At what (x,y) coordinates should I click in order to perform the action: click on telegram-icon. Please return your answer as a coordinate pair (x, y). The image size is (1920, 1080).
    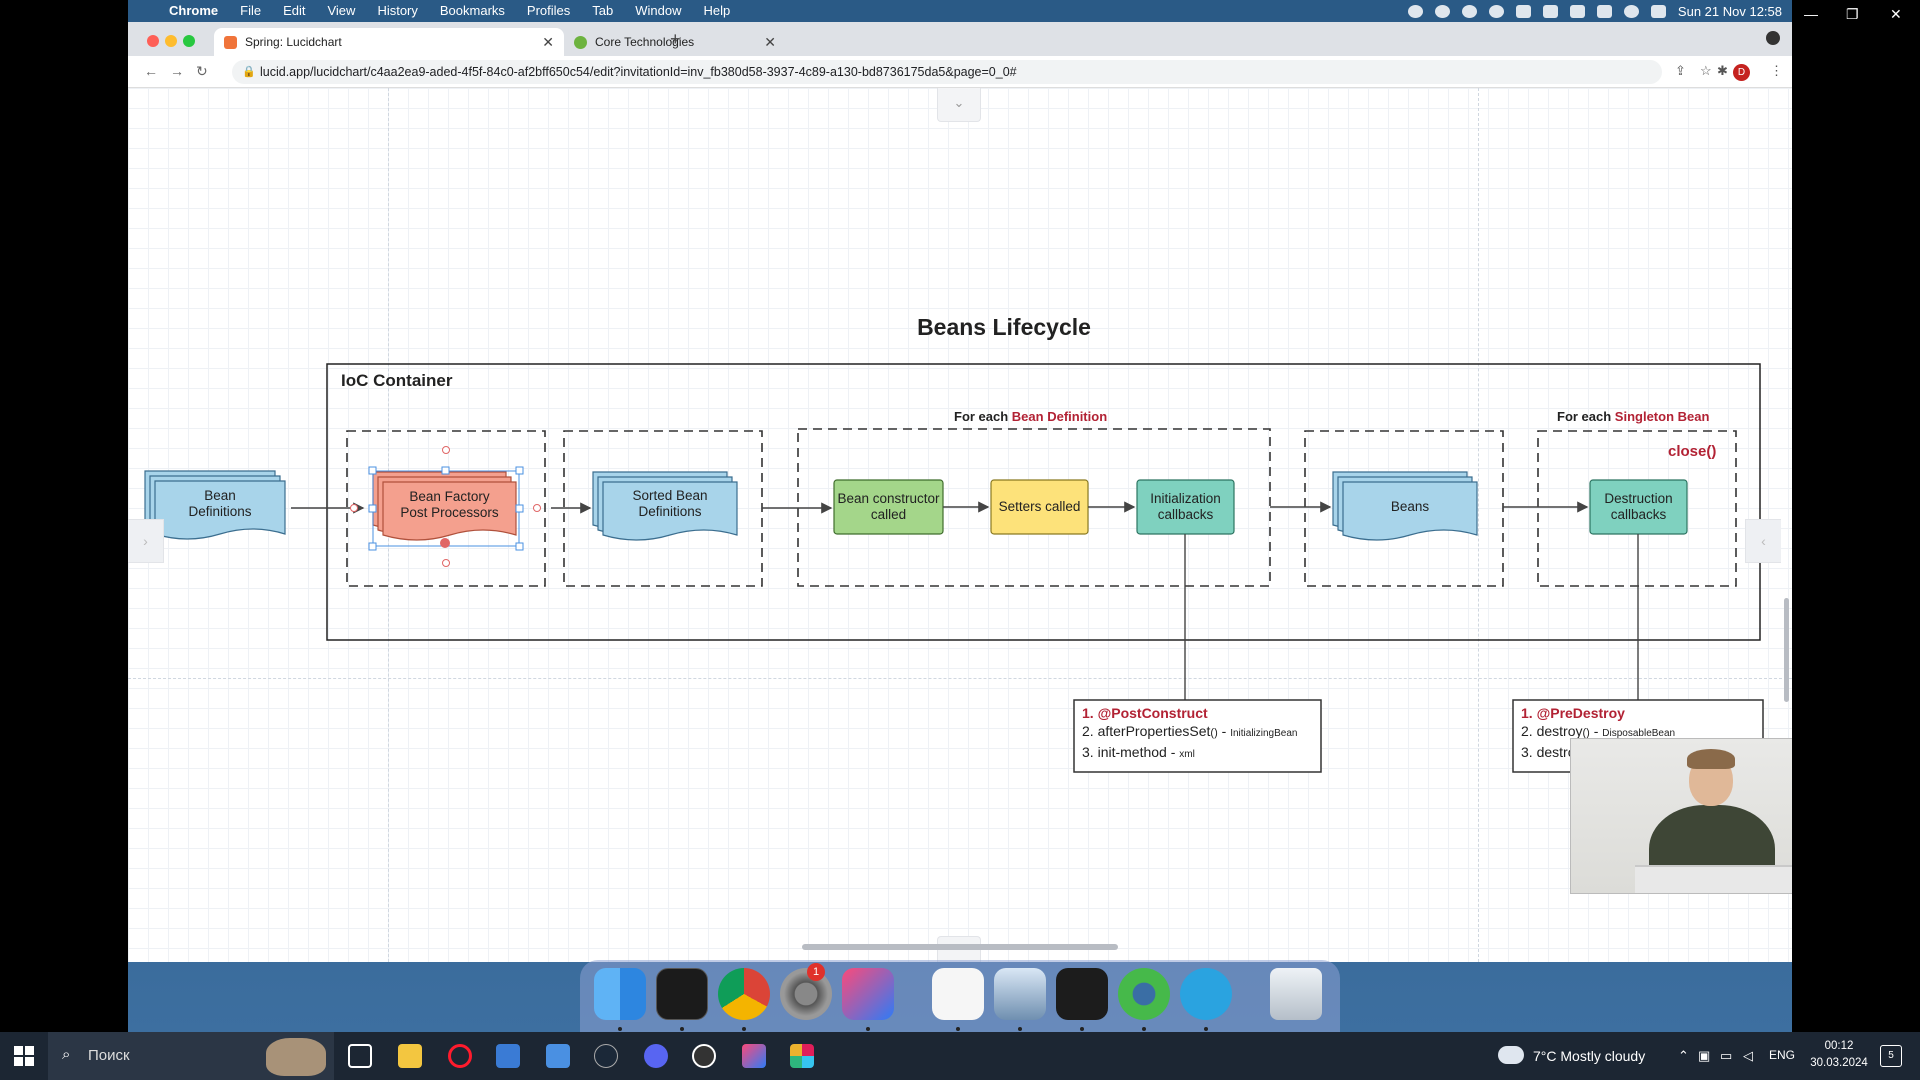
    Looking at the image, I should click on (1206, 994).